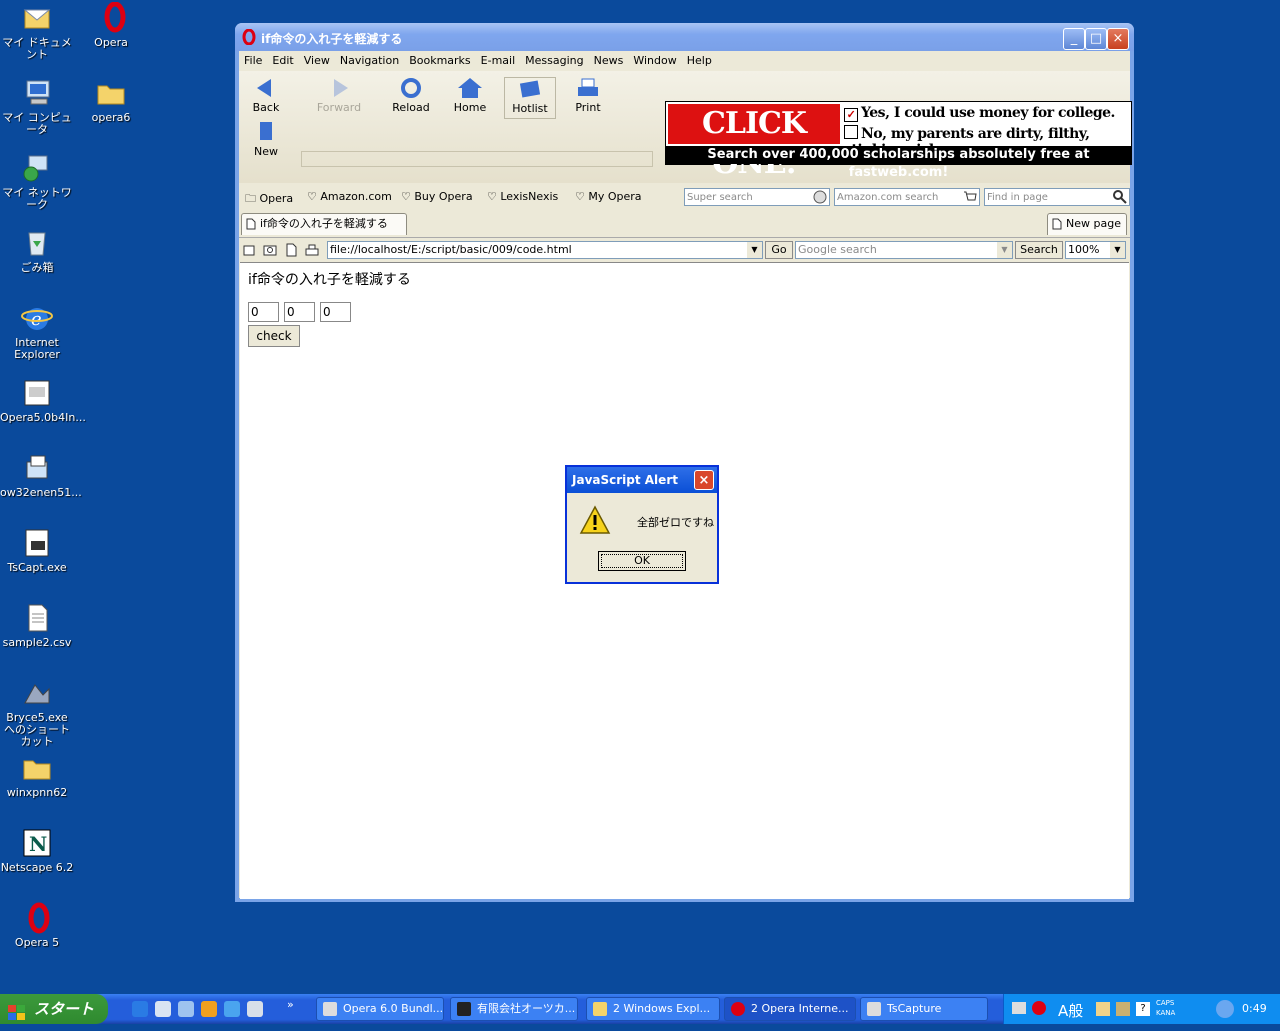 The image size is (1280, 1031). What do you see at coordinates (312, 251) in the screenshot?
I see `print-small-icon` at bounding box center [312, 251].